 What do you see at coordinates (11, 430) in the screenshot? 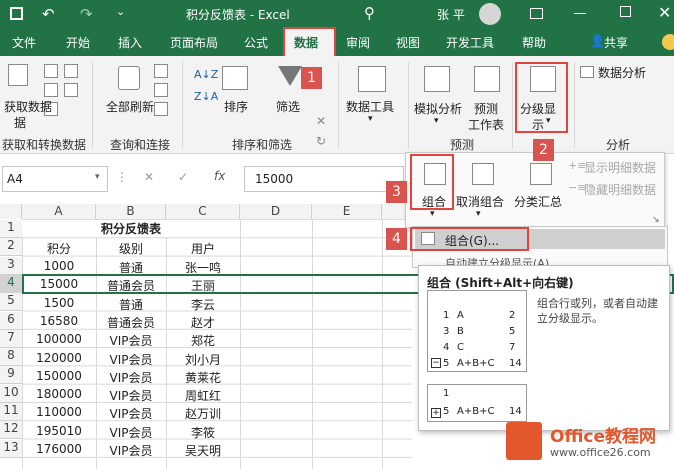
I see `row-header: 12` at bounding box center [11, 430].